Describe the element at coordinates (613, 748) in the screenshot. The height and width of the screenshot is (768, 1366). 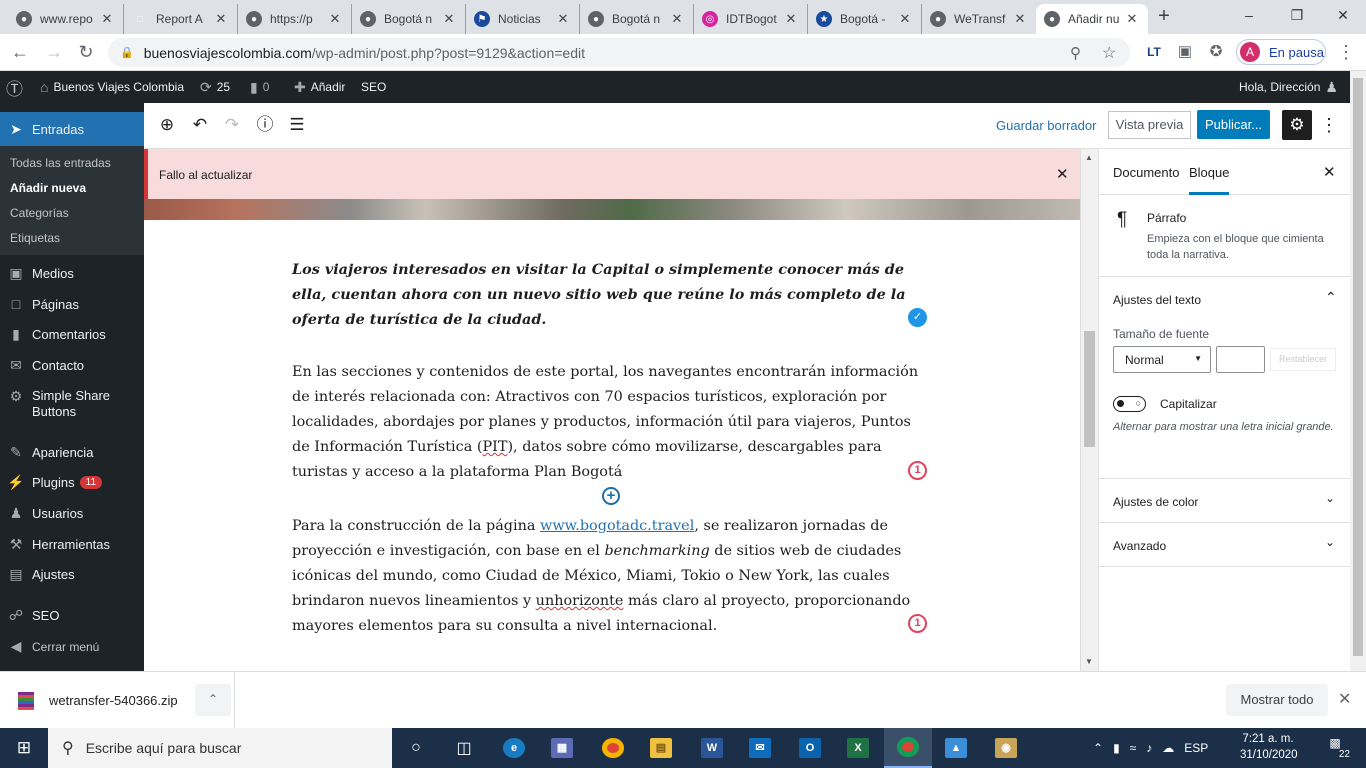
I see `chrome-icon` at that location.